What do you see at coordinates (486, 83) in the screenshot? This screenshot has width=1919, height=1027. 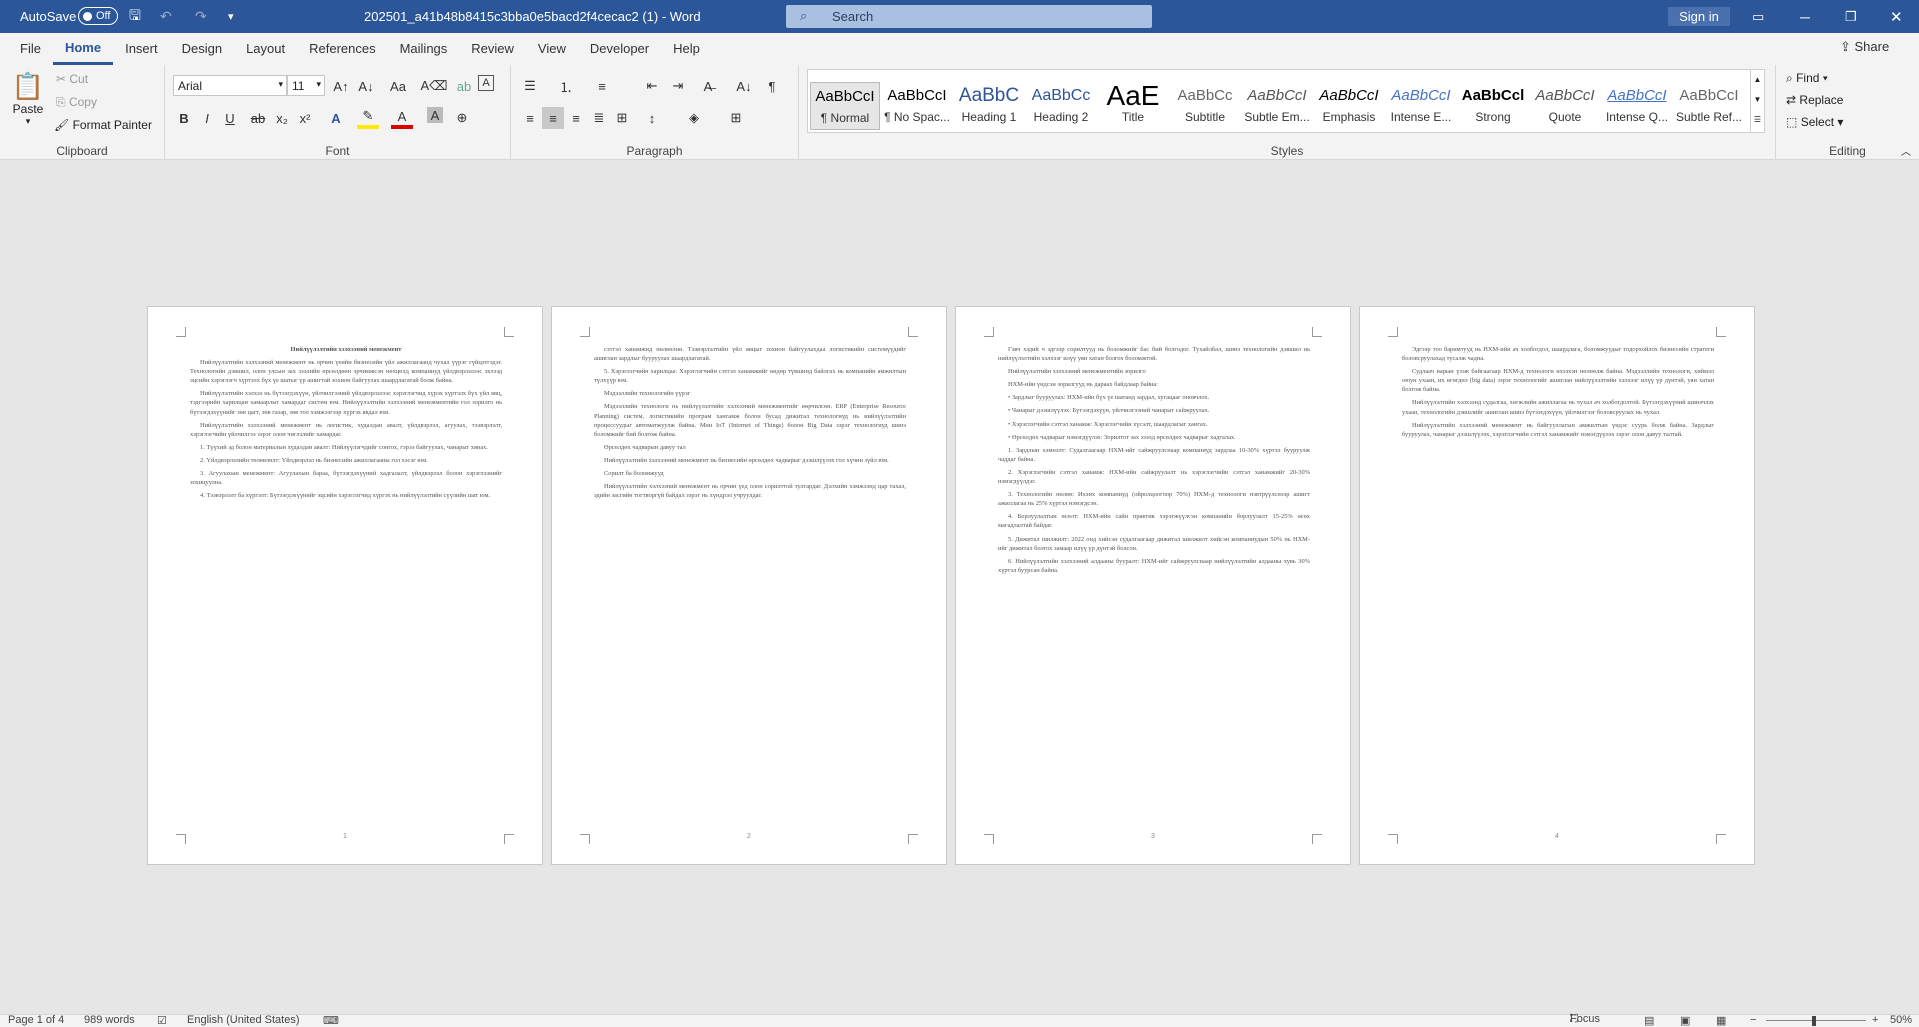 I see `character-border-icon: A` at bounding box center [486, 83].